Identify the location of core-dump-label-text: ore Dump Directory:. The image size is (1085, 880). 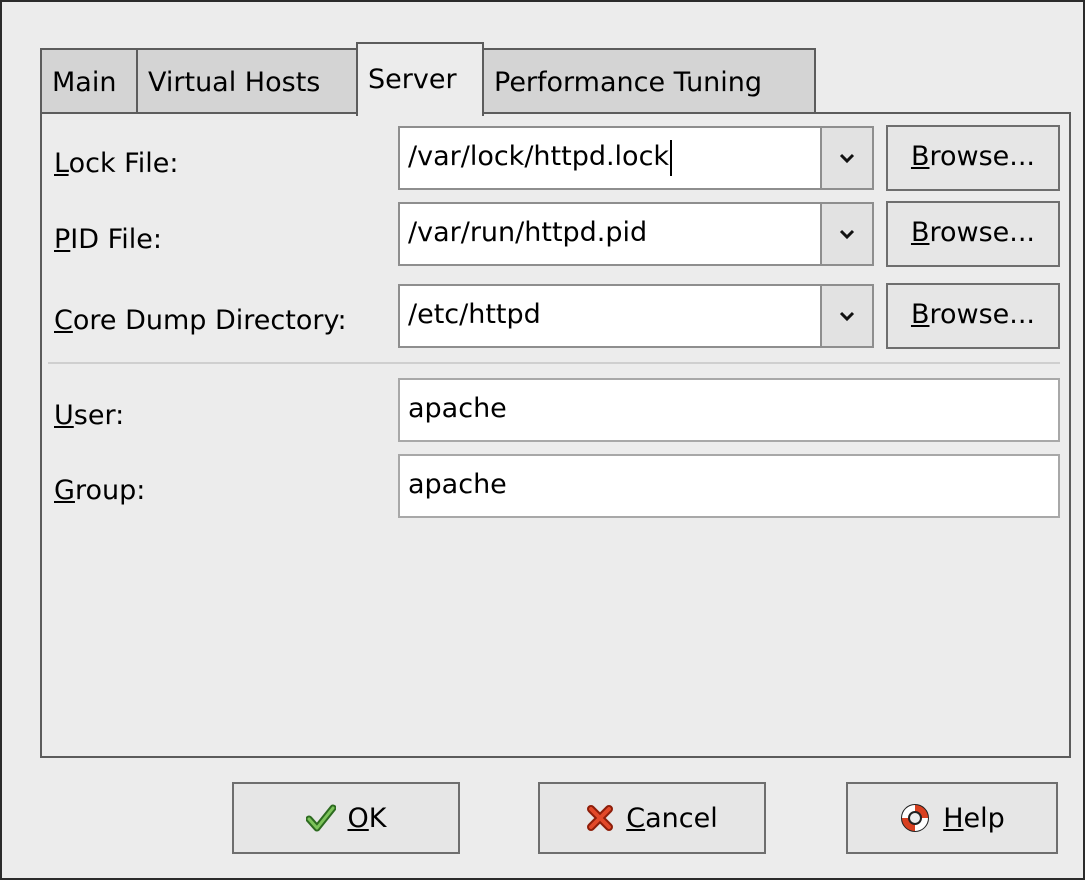
(209, 320).